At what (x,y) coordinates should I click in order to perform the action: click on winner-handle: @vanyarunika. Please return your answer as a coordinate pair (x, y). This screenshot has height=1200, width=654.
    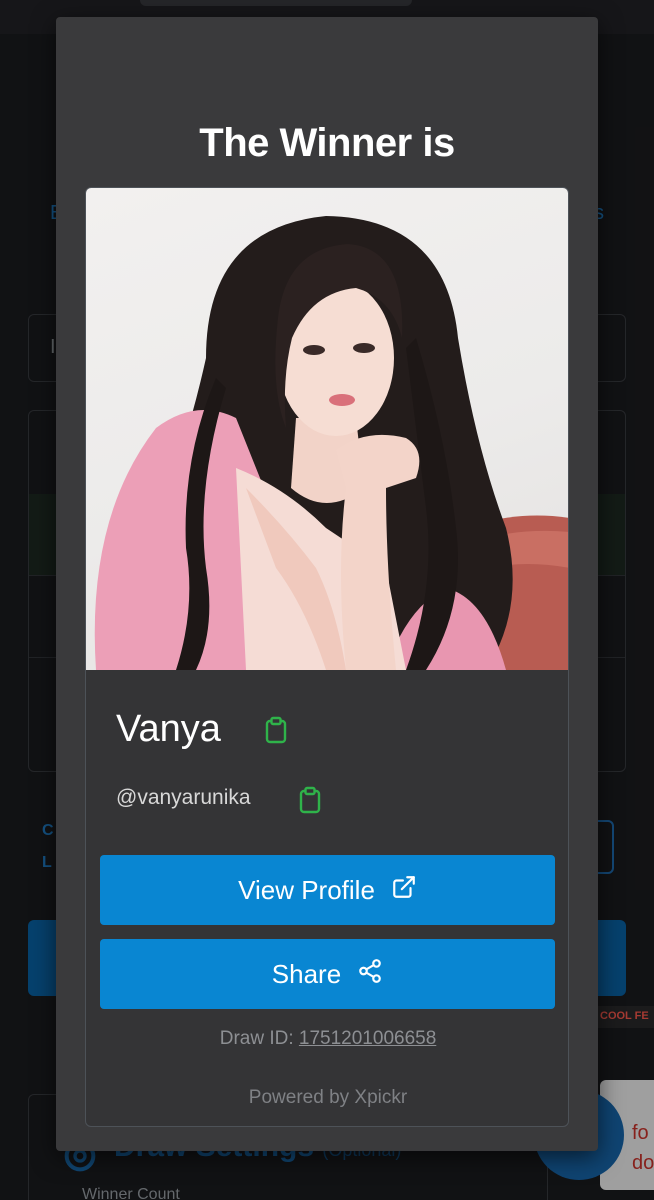
    Looking at the image, I should click on (183, 797).